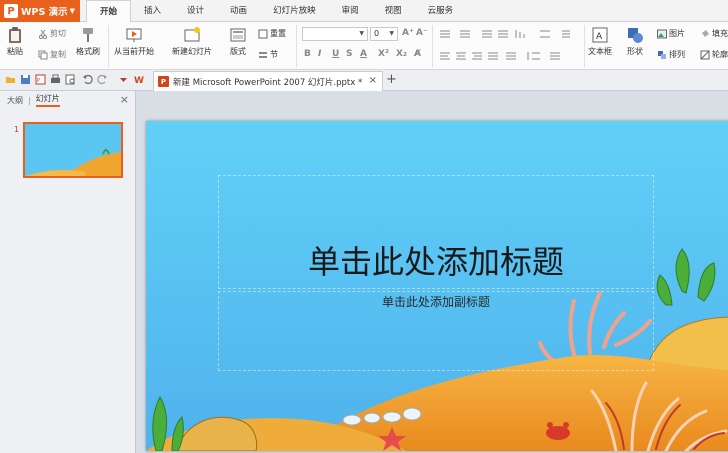 The height and width of the screenshot is (453, 728). What do you see at coordinates (600, 35) in the screenshot?
I see `text-box-icon: A` at bounding box center [600, 35].